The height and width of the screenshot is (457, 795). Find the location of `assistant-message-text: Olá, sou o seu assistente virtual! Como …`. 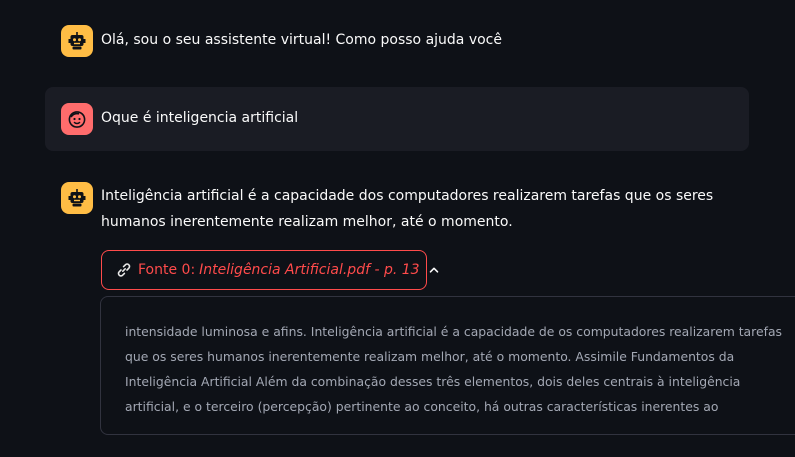

assistant-message-text: Olá, sou o seu assistente virtual! Como … is located at coordinates (301, 40).